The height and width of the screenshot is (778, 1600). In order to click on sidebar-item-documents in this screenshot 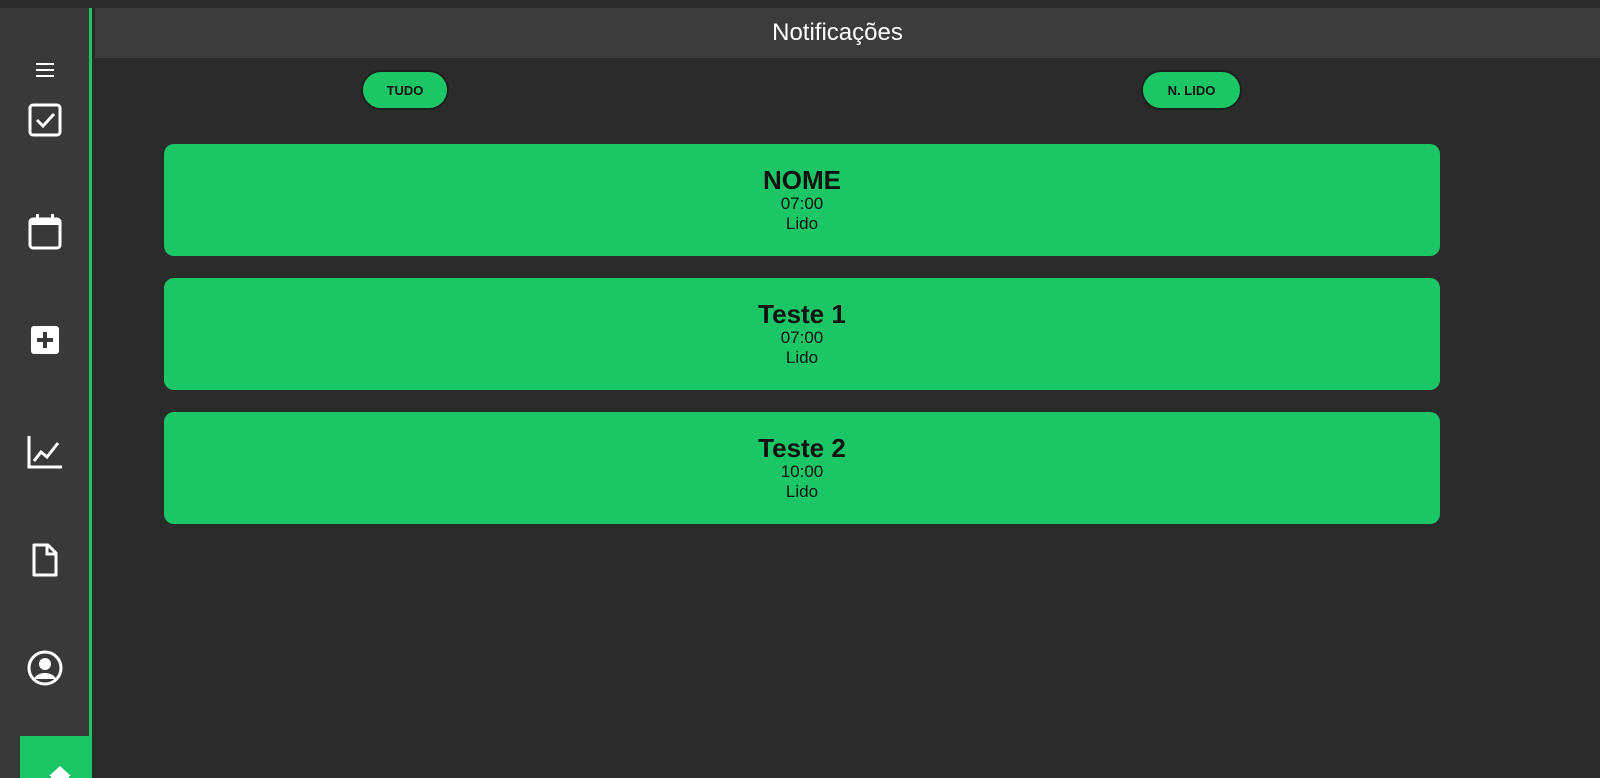, I will do `click(44, 560)`.